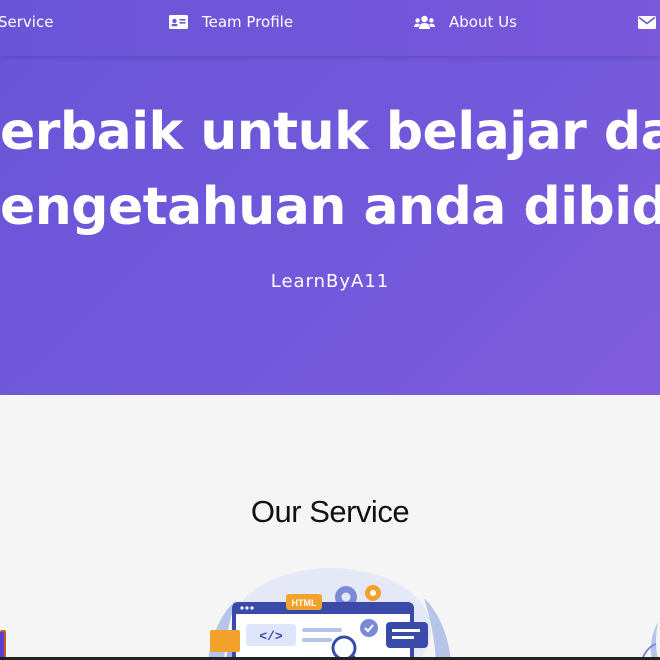 The image size is (660, 660). What do you see at coordinates (330, 511) in the screenshot?
I see `our-service-title: Our Service` at bounding box center [330, 511].